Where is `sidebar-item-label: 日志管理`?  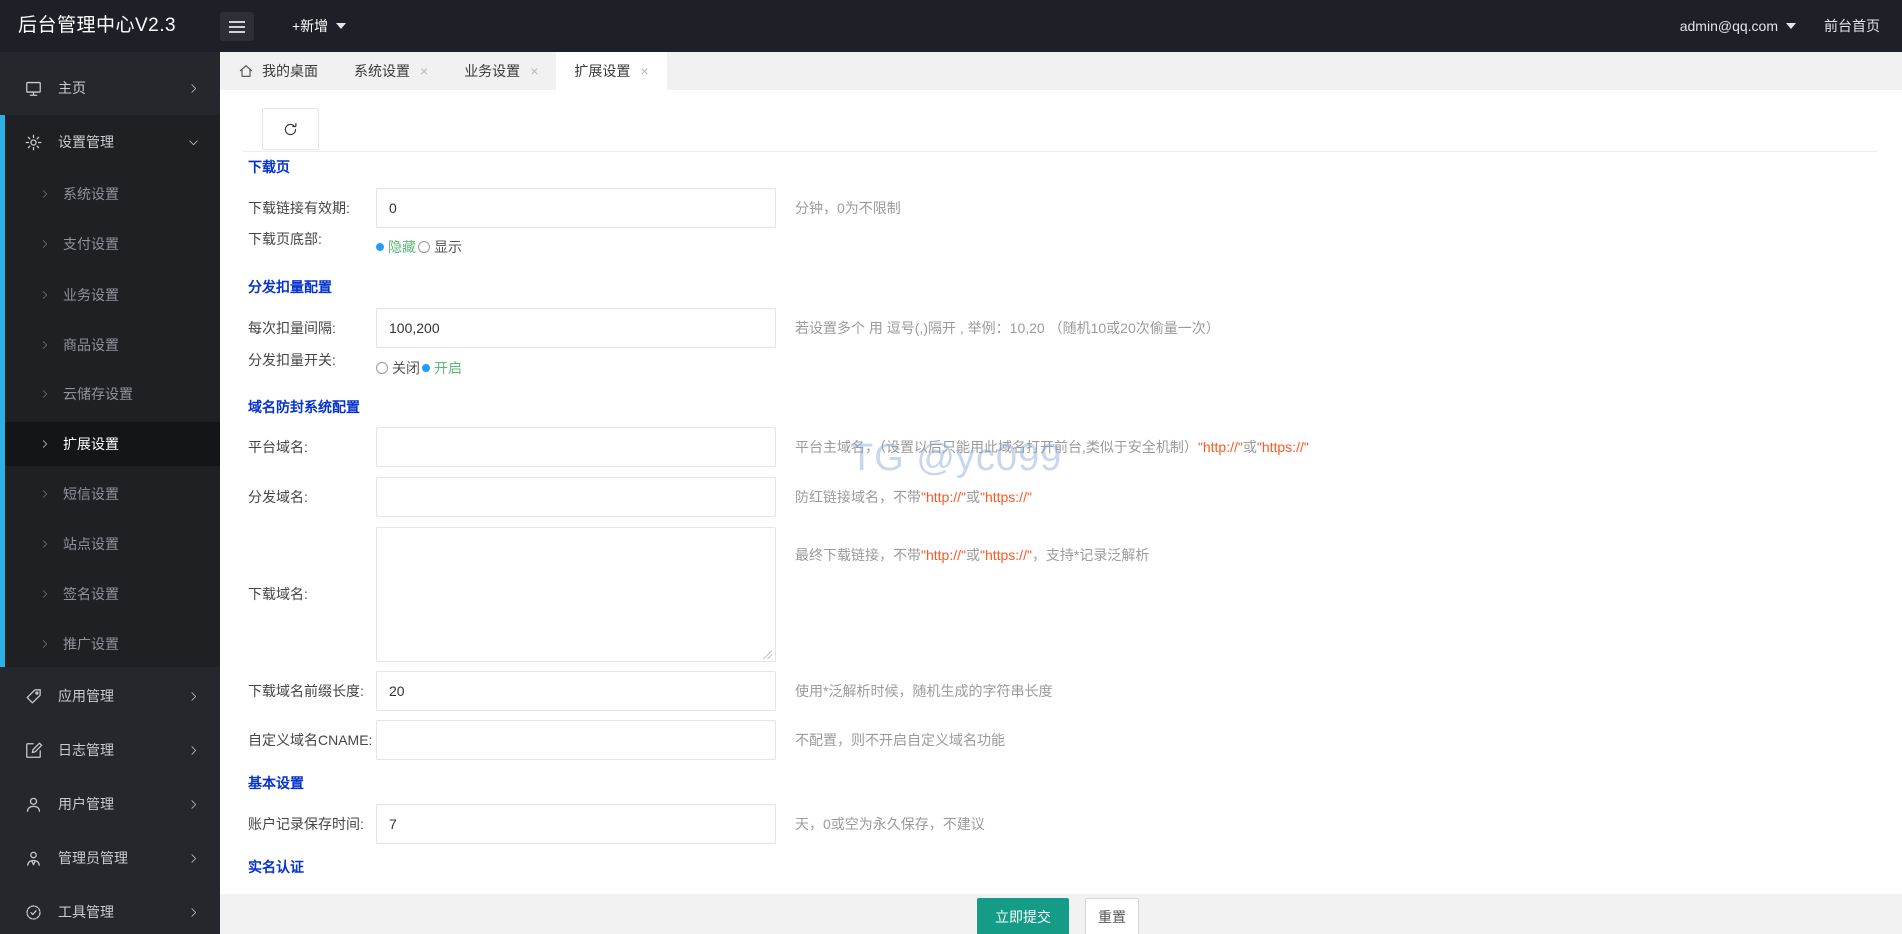 sidebar-item-label: 日志管理 is located at coordinates (86, 750).